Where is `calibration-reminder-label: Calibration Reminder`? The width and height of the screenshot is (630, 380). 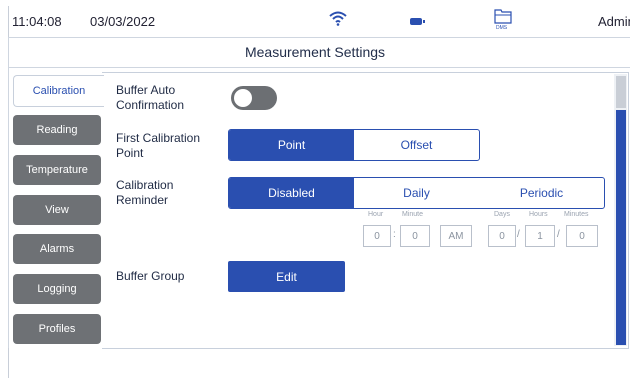 calibration-reminder-label: Calibration Reminder is located at coordinates (145, 192).